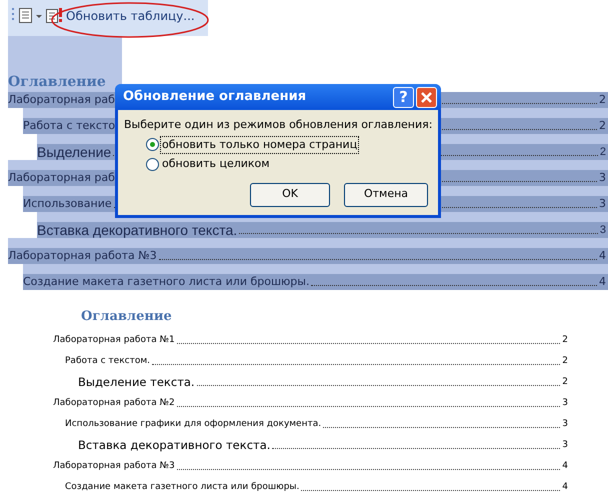  Describe the element at coordinates (279, 125) in the screenshot. I see `dialog-prompt: Выберите один из режимов обновления оглавления:` at that location.